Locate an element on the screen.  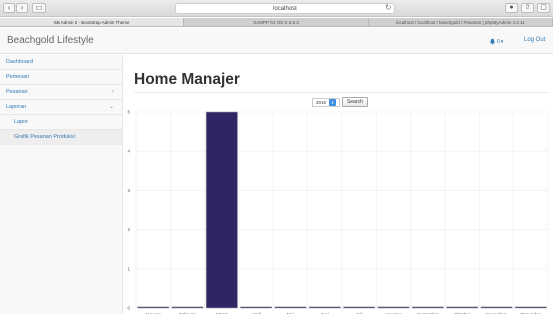
chevron-down-icon: ⌄ is located at coordinates (111, 107).